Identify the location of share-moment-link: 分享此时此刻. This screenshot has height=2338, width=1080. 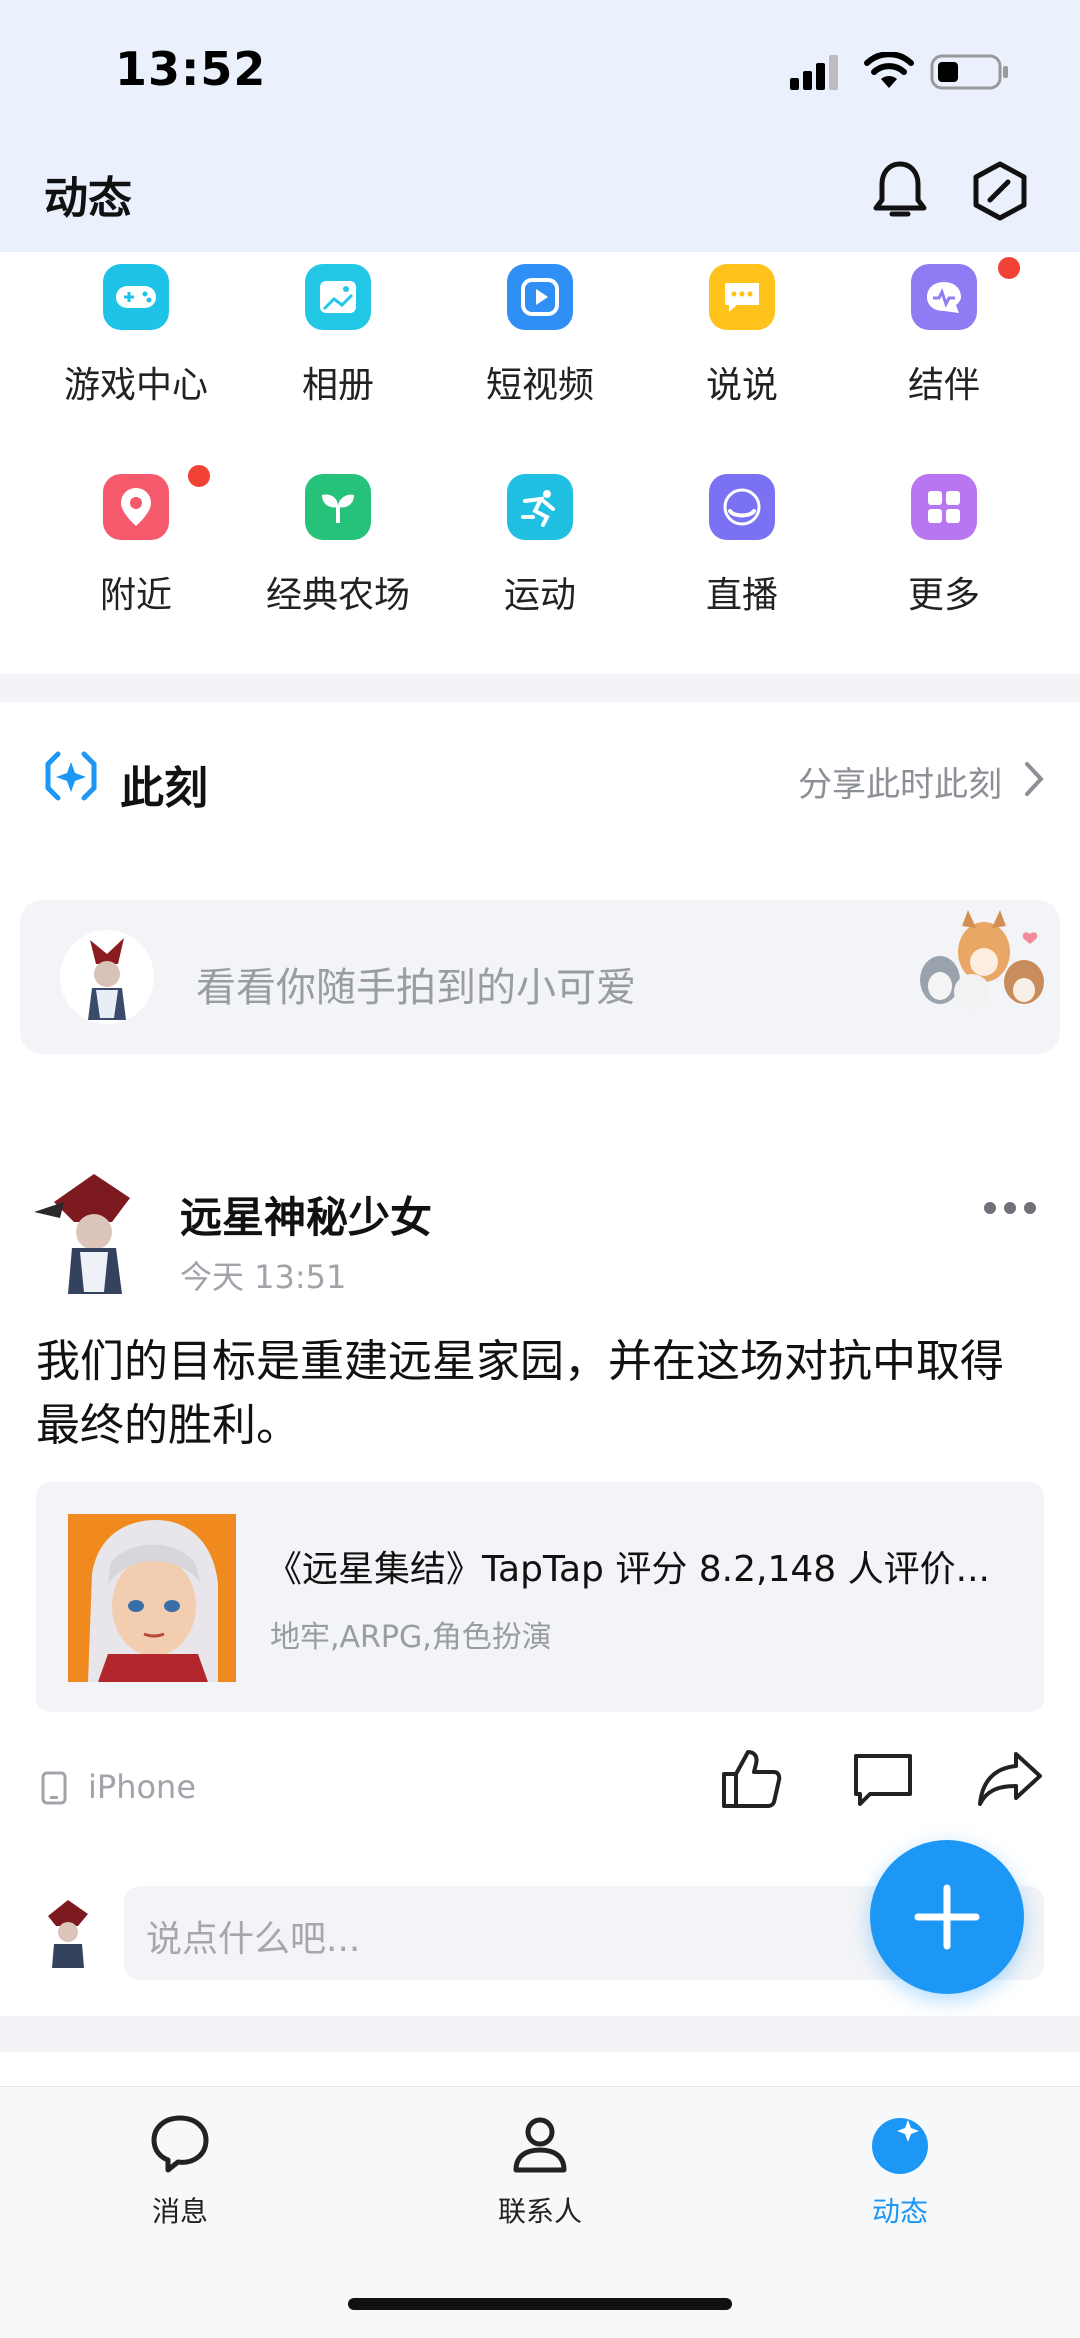
(921, 781).